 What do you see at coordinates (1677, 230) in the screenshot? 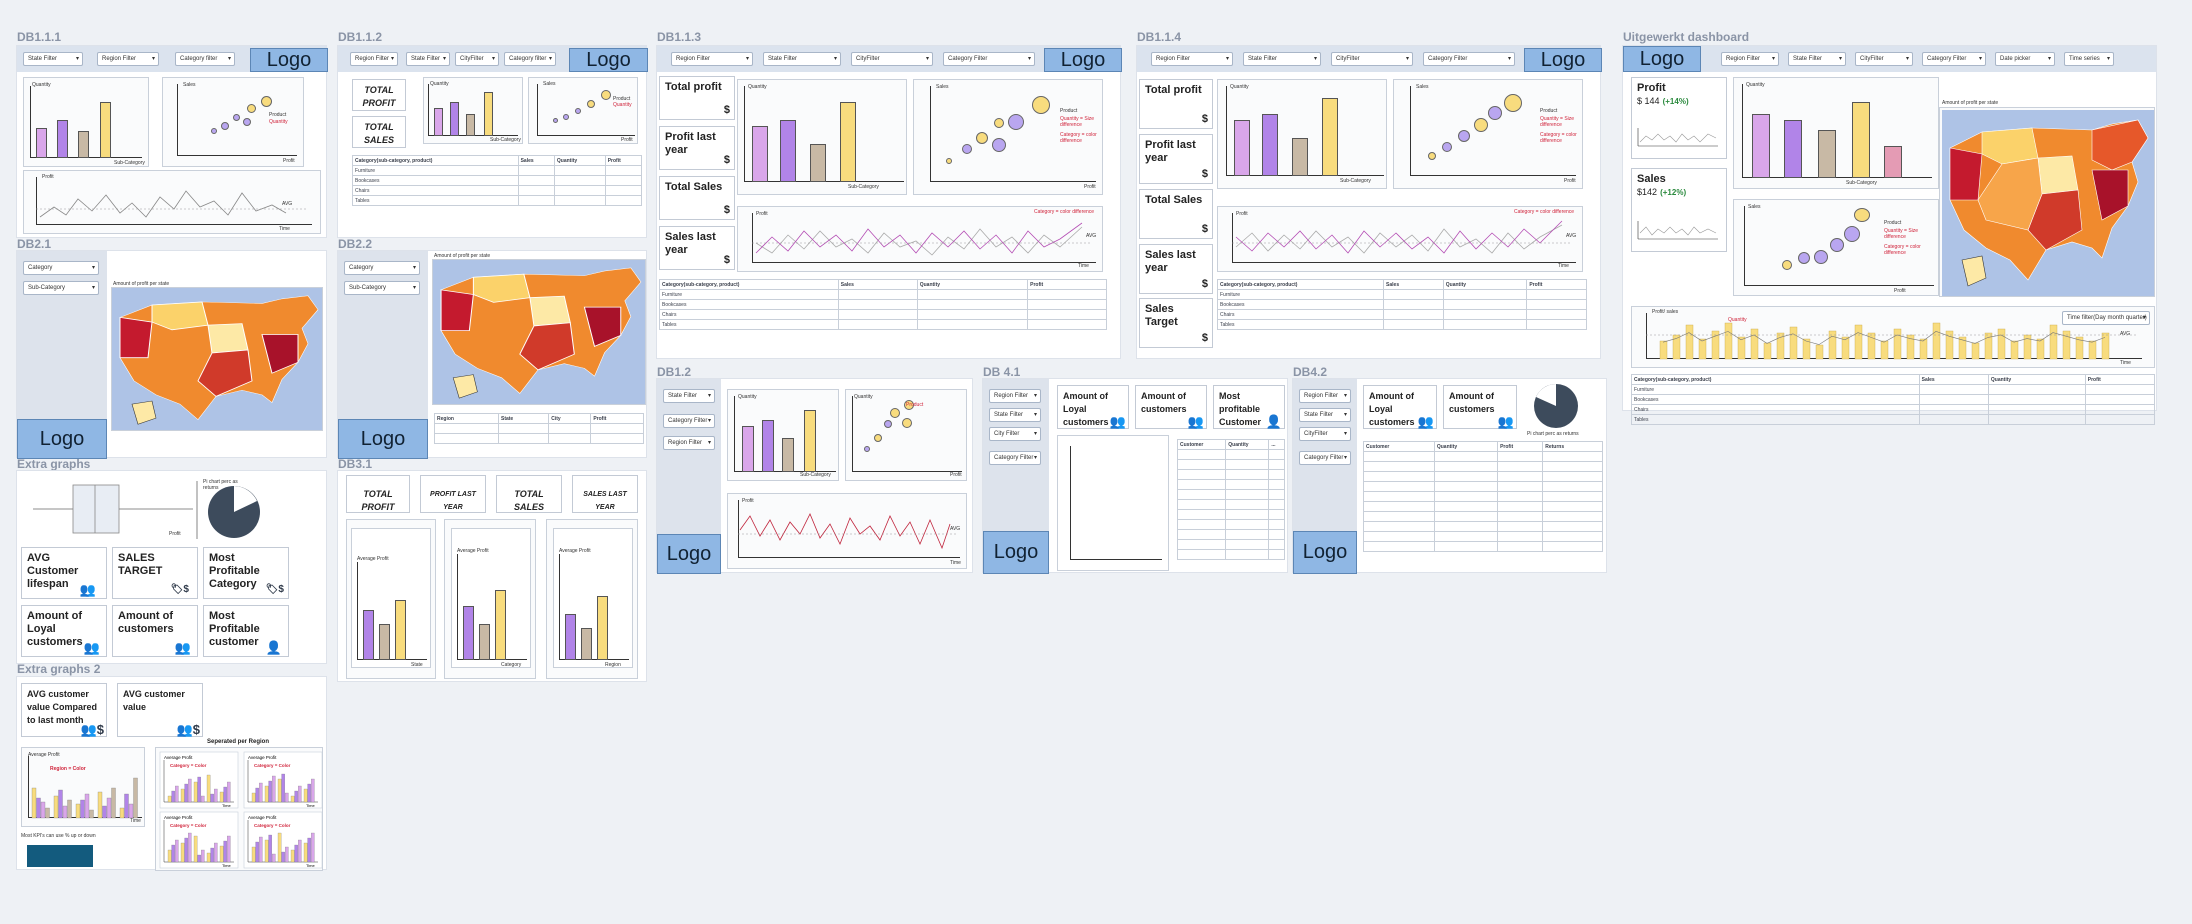
I see `sparkline` at bounding box center [1677, 230].